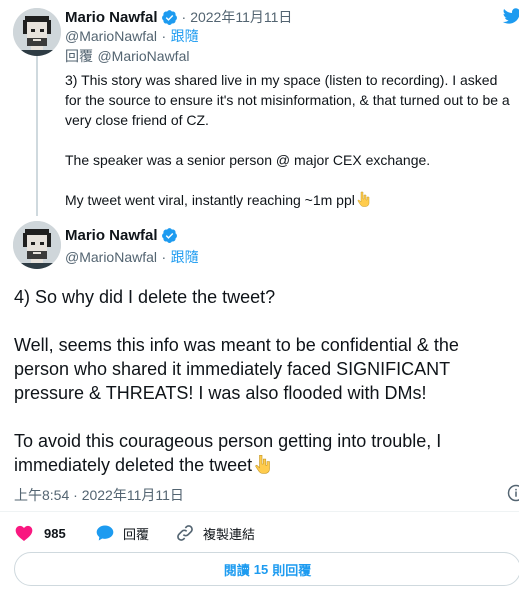 The width and height of the screenshot is (519, 595). What do you see at coordinates (99, 495) in the screenshot?
I see `tweet-timestamp: 上午8:54 · 2022年11月11日` at bounding box center [99, 495].